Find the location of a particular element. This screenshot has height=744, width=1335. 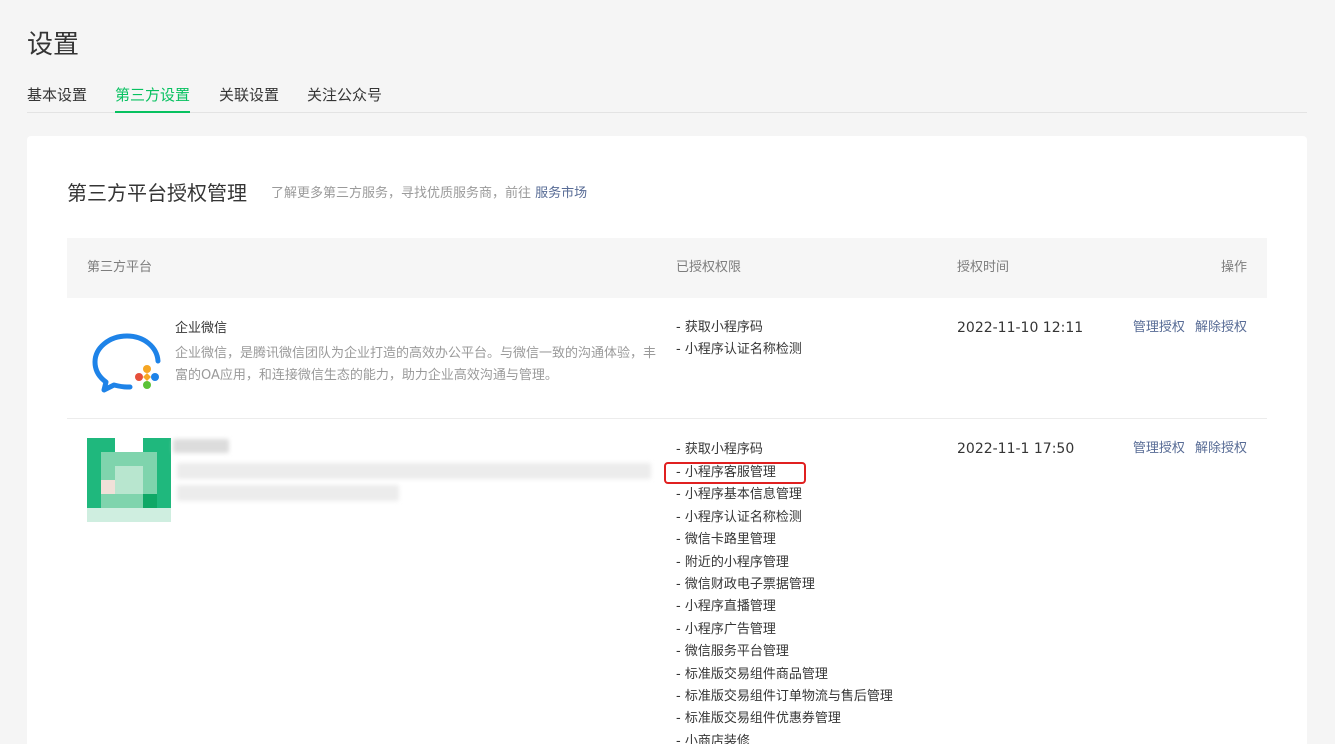

tab-follow-official-account: 关注公众号 is located at coordinates (344, 95).